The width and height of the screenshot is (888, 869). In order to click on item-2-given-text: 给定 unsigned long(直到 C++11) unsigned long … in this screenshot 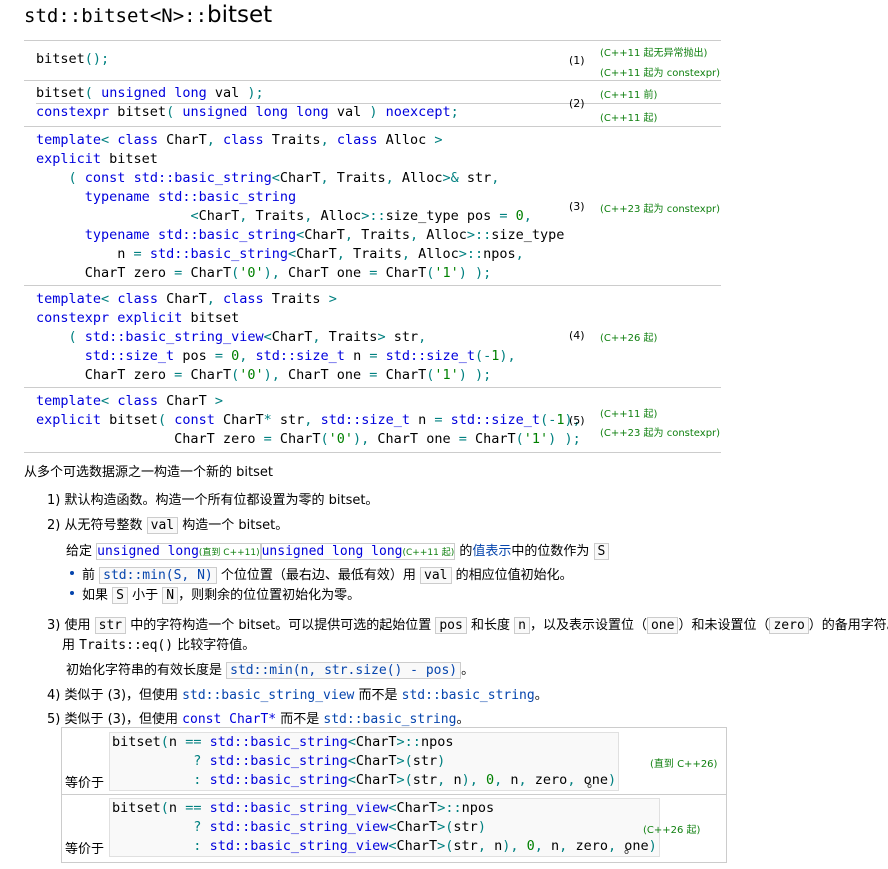, I will do `click(338, 550)`.